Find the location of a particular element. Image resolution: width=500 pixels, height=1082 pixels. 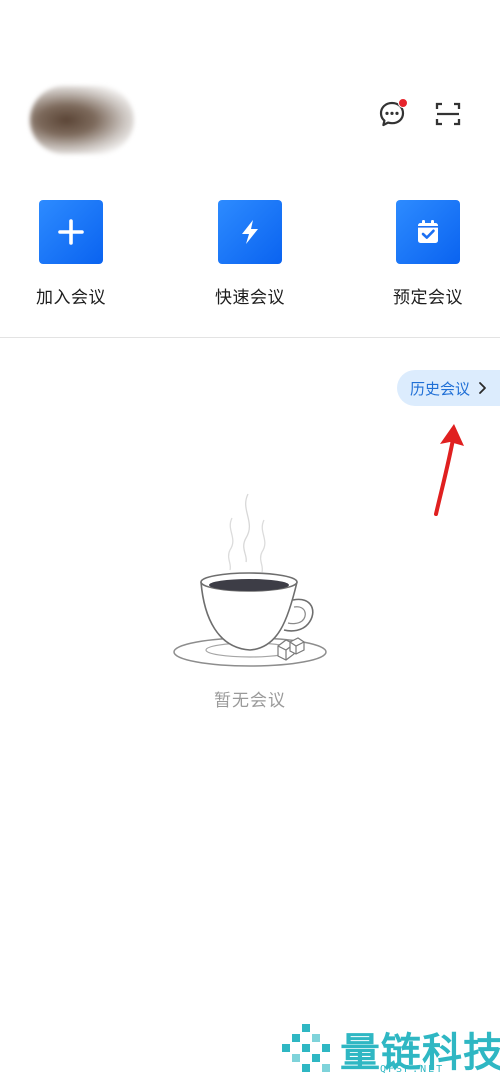

empty-state-text: 暂无会议 is located at coordinates (250, 701).